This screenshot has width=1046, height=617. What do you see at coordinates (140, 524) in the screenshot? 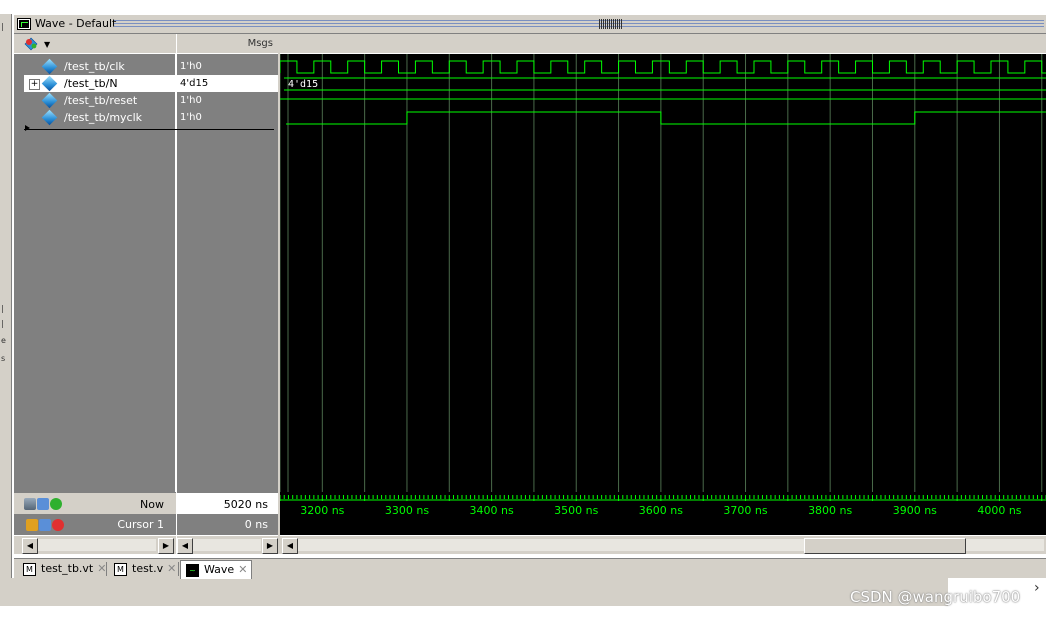
I see `cursor-label: Cursor 1` at bounding box center [140, 524].